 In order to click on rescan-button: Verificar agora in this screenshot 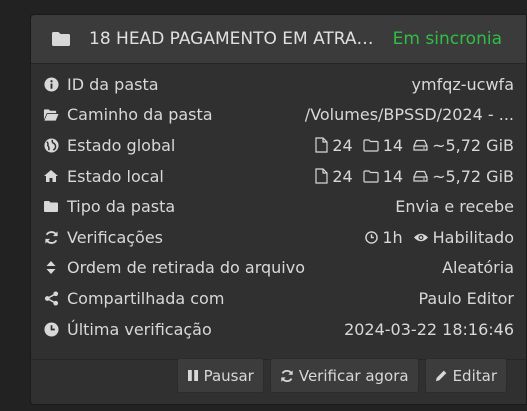, I will do `click(344, 375)`.